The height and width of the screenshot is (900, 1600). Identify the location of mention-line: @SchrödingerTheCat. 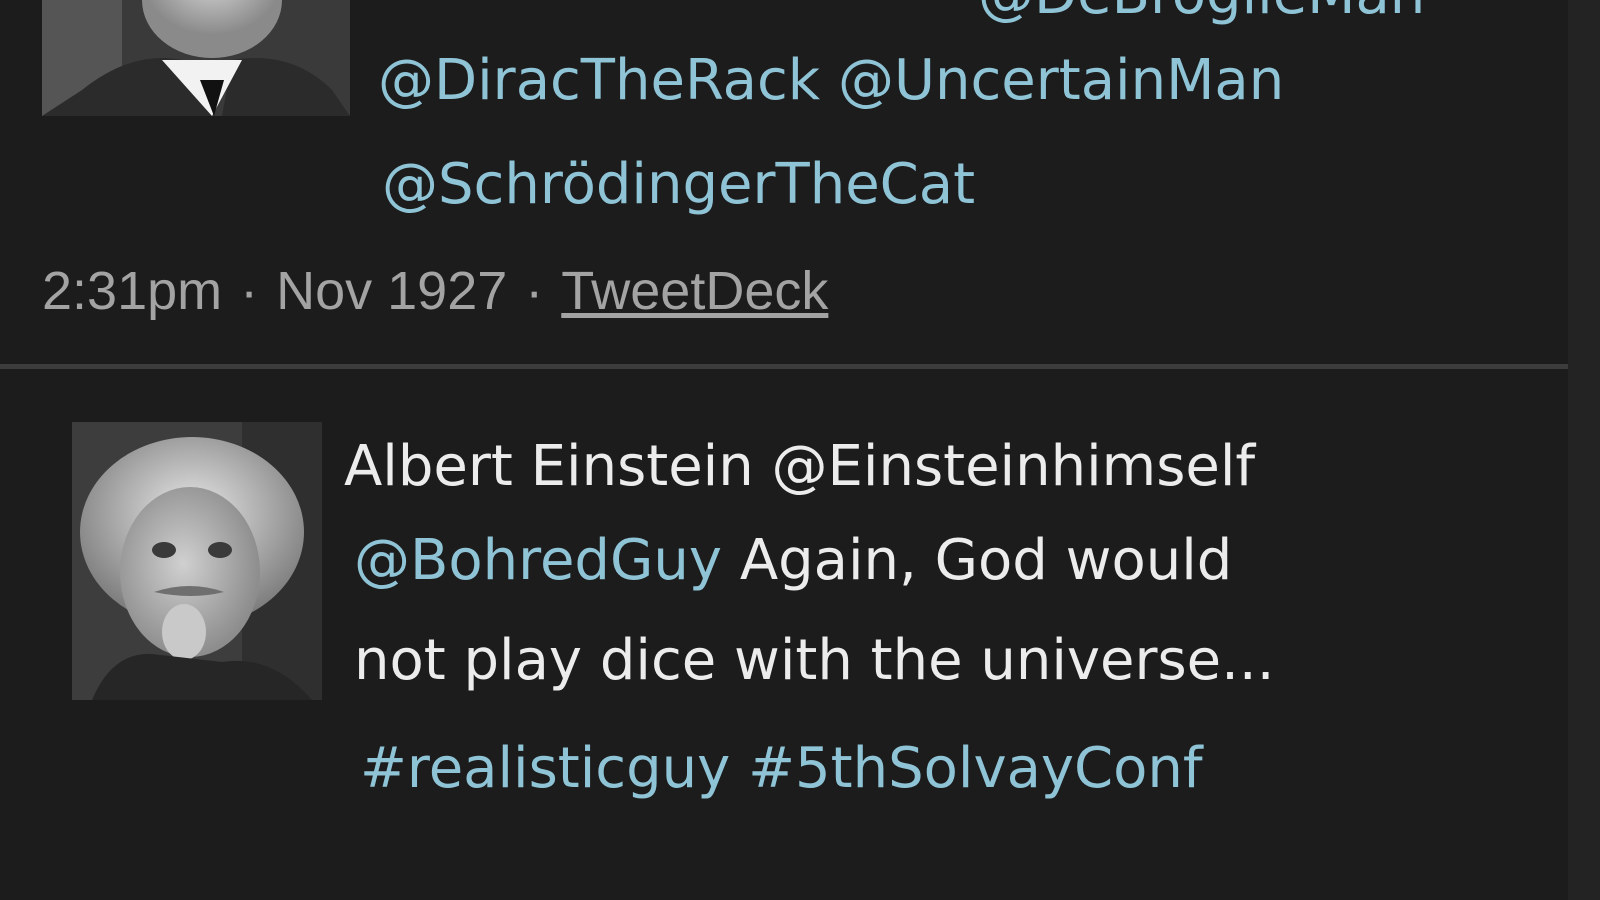
(678, 185).